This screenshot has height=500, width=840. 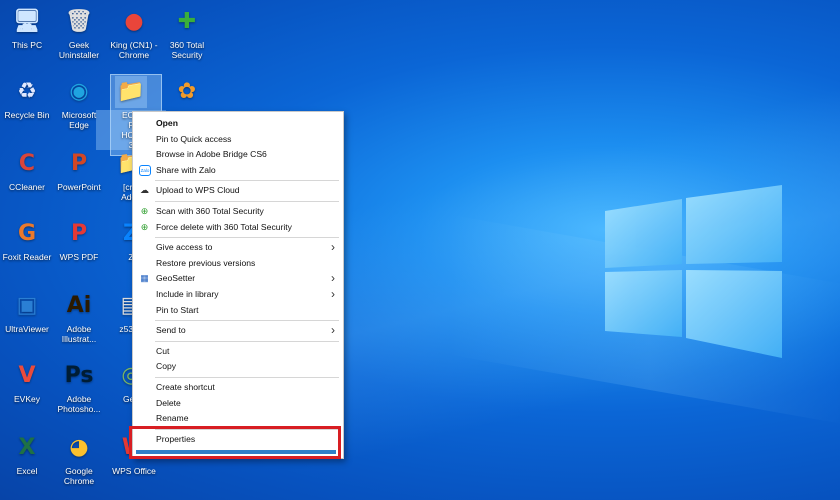 What do you see at coordinates (235, 442) in the screenshot?
I see `properties-highlight-box` at bounding box center [235, 442].